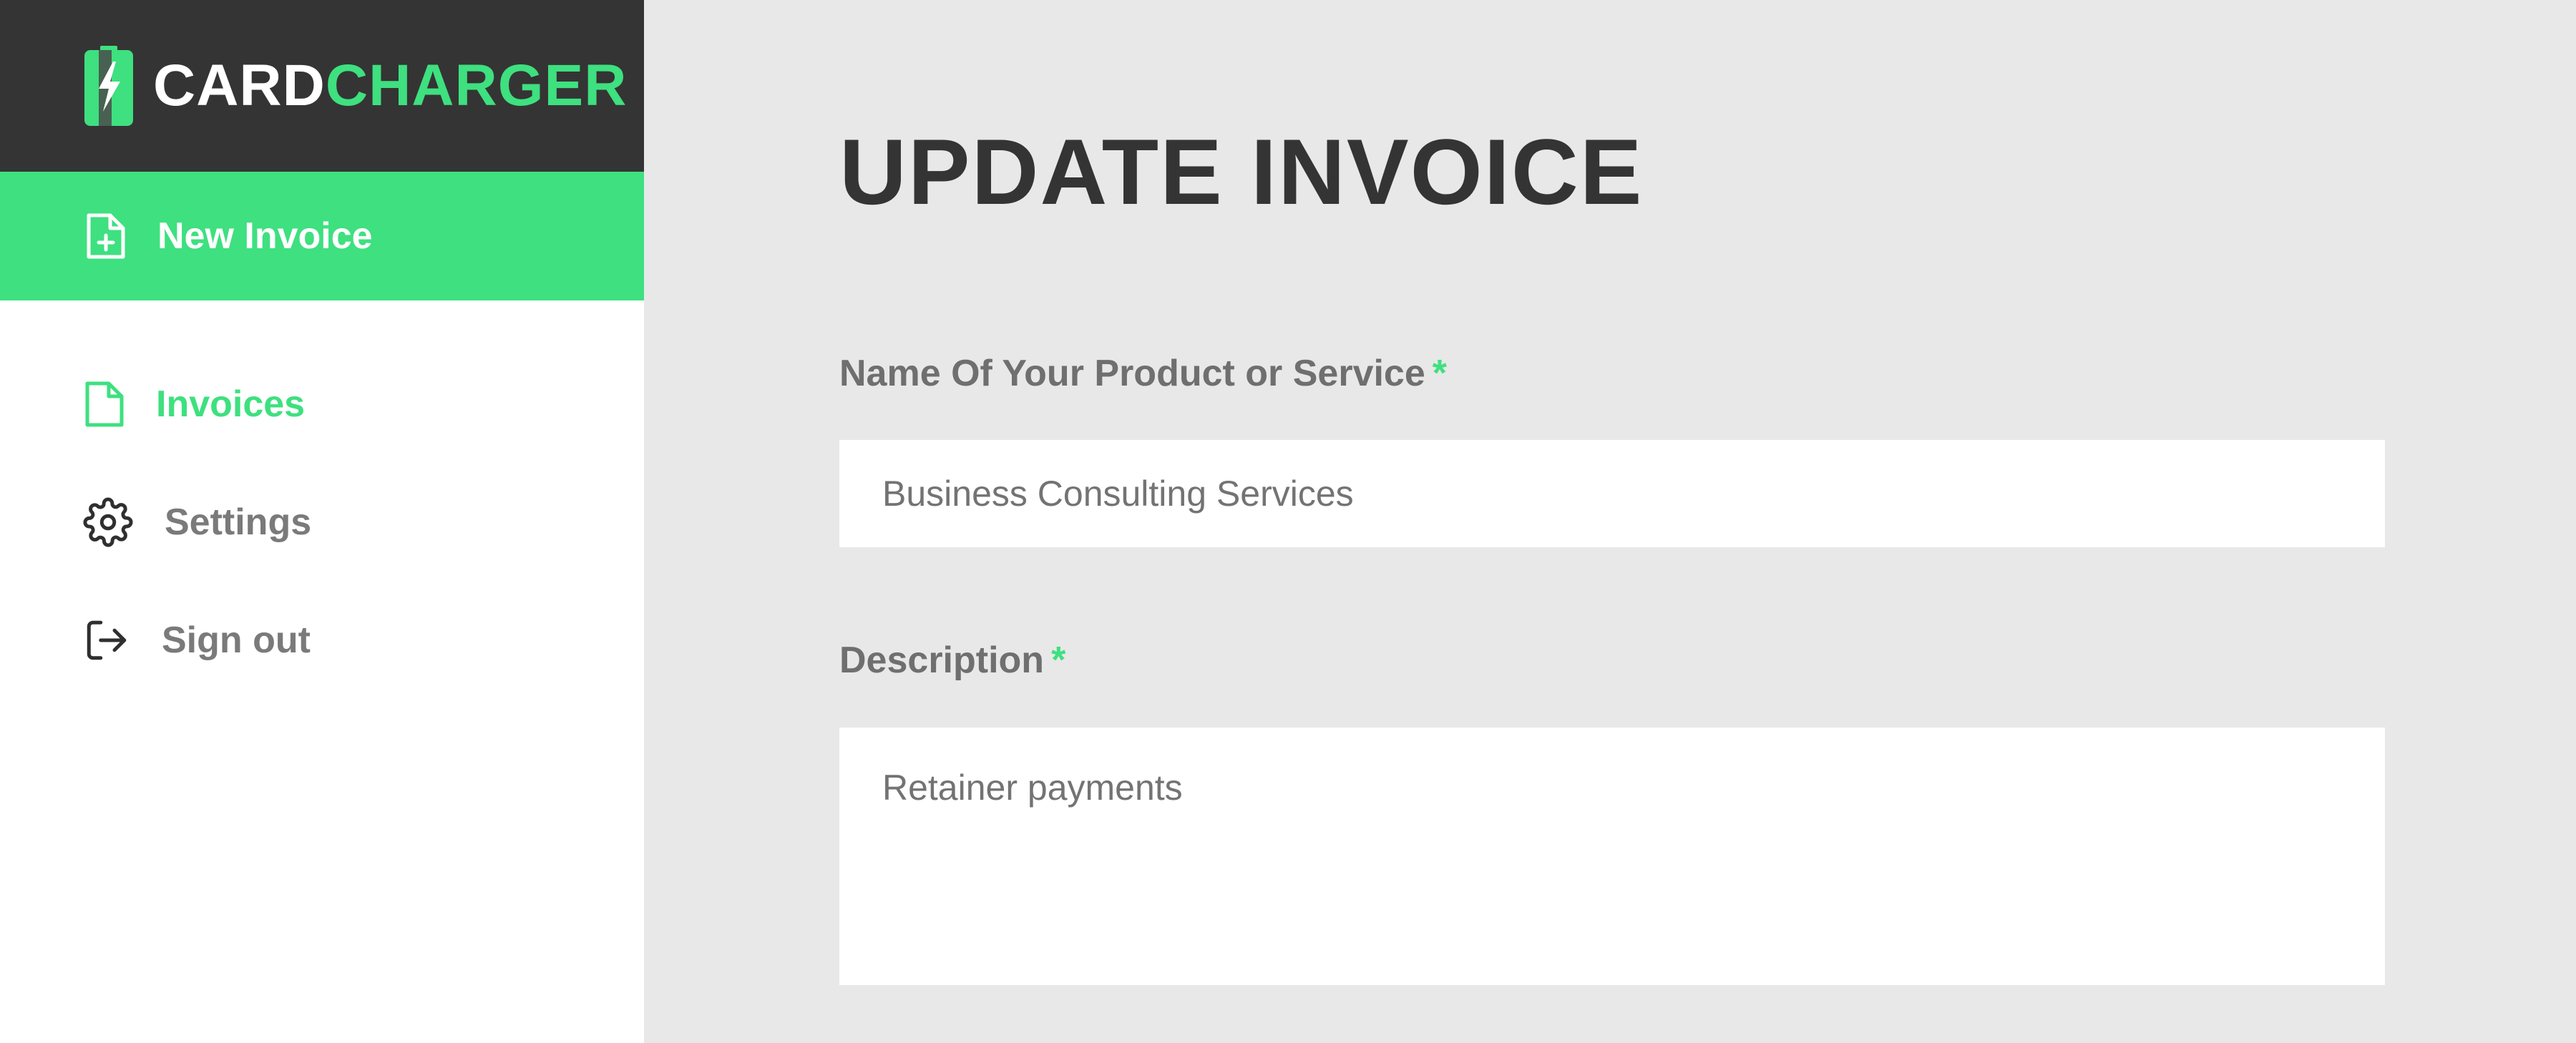 This screenshot has width=2576, height=1043. Describe the element at coordinates (231, 404) in the screenshot. I see `sidebar-item-label: Invoices` at that location.